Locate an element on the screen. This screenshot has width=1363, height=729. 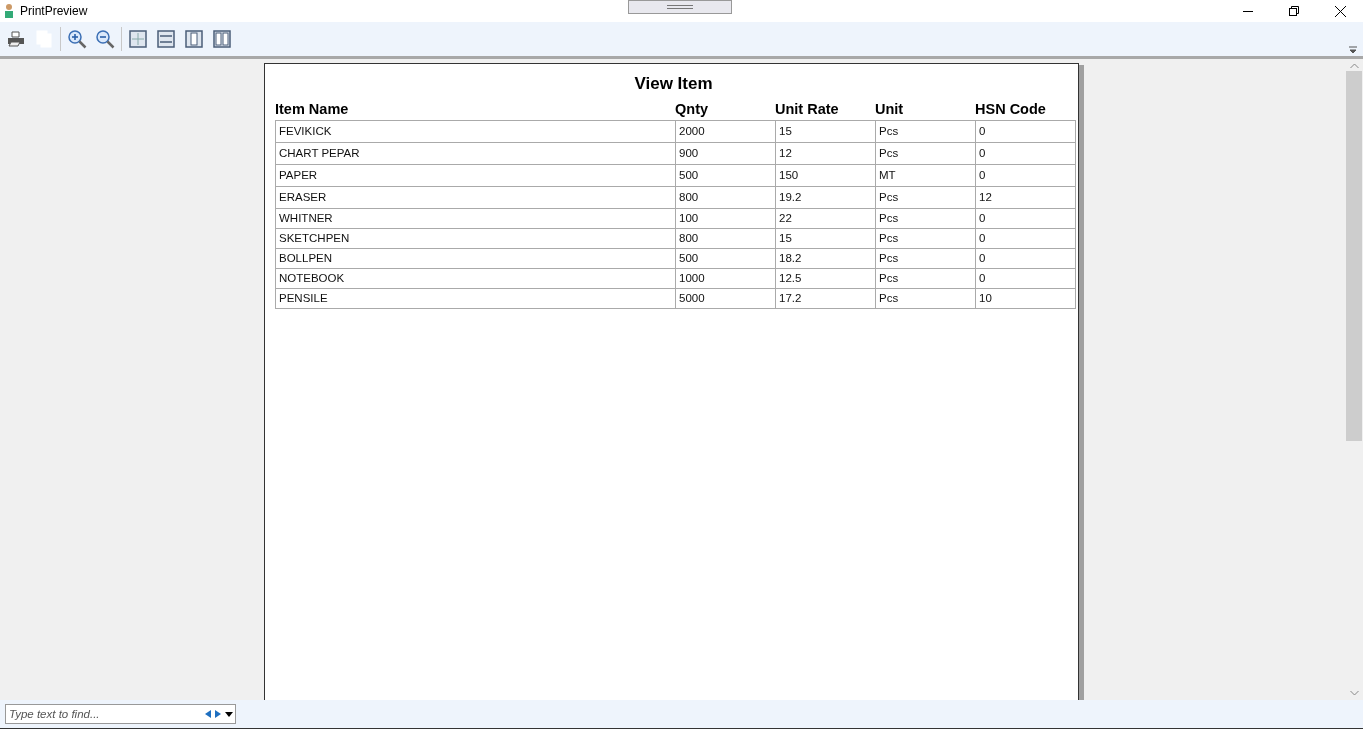
fit-width-icon is located at coordinates (166, 39).